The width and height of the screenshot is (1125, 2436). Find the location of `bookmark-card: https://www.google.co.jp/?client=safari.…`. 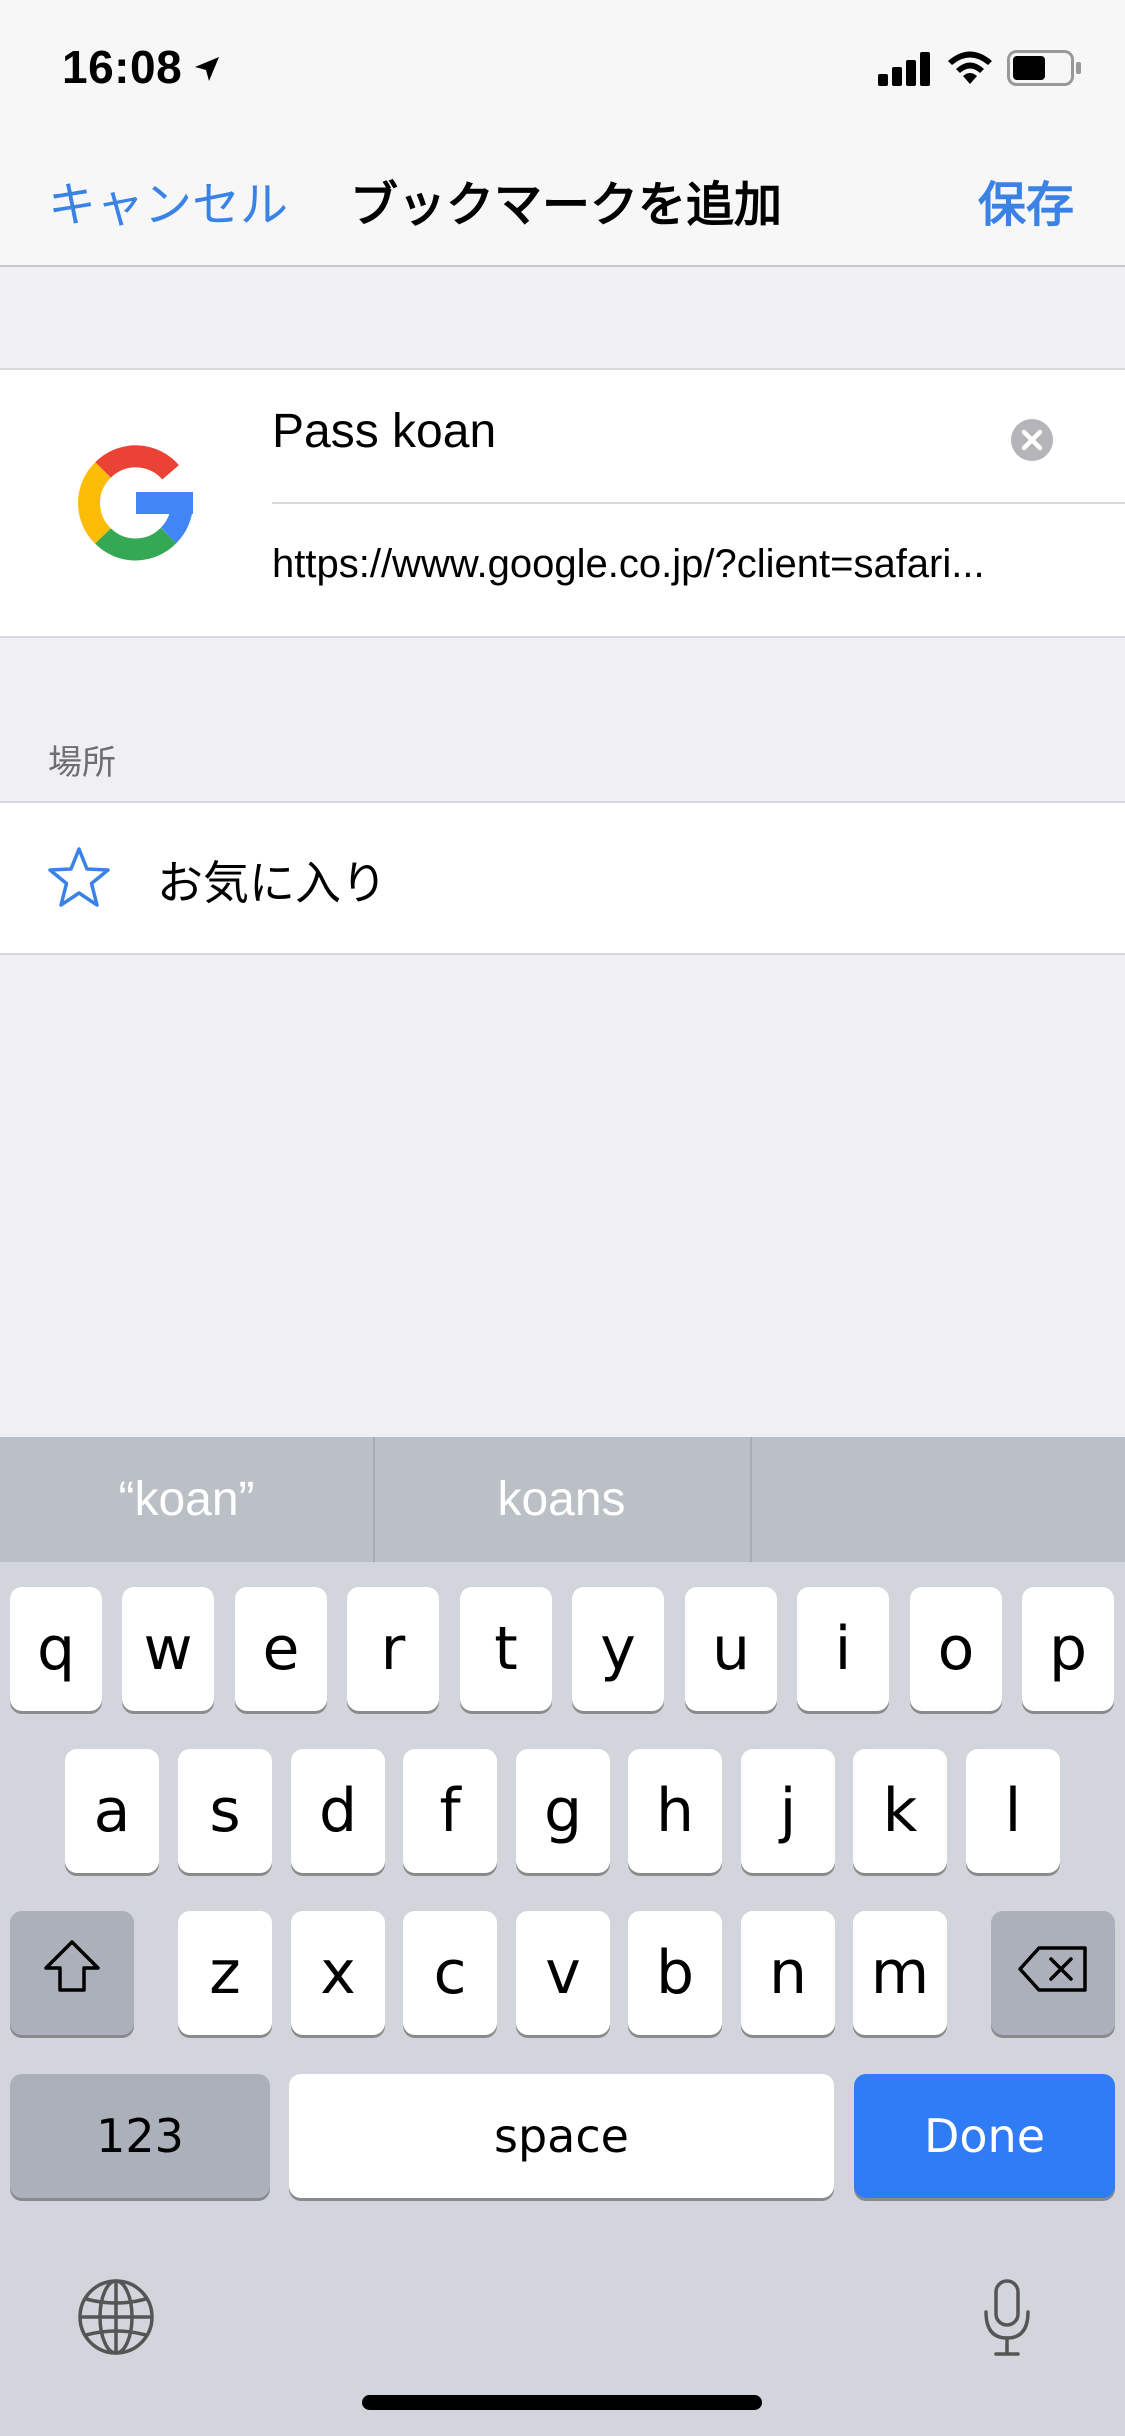

bookmark-card: https://www.google.co.jp/?client=safari.… is located at coordinates (562, 503).